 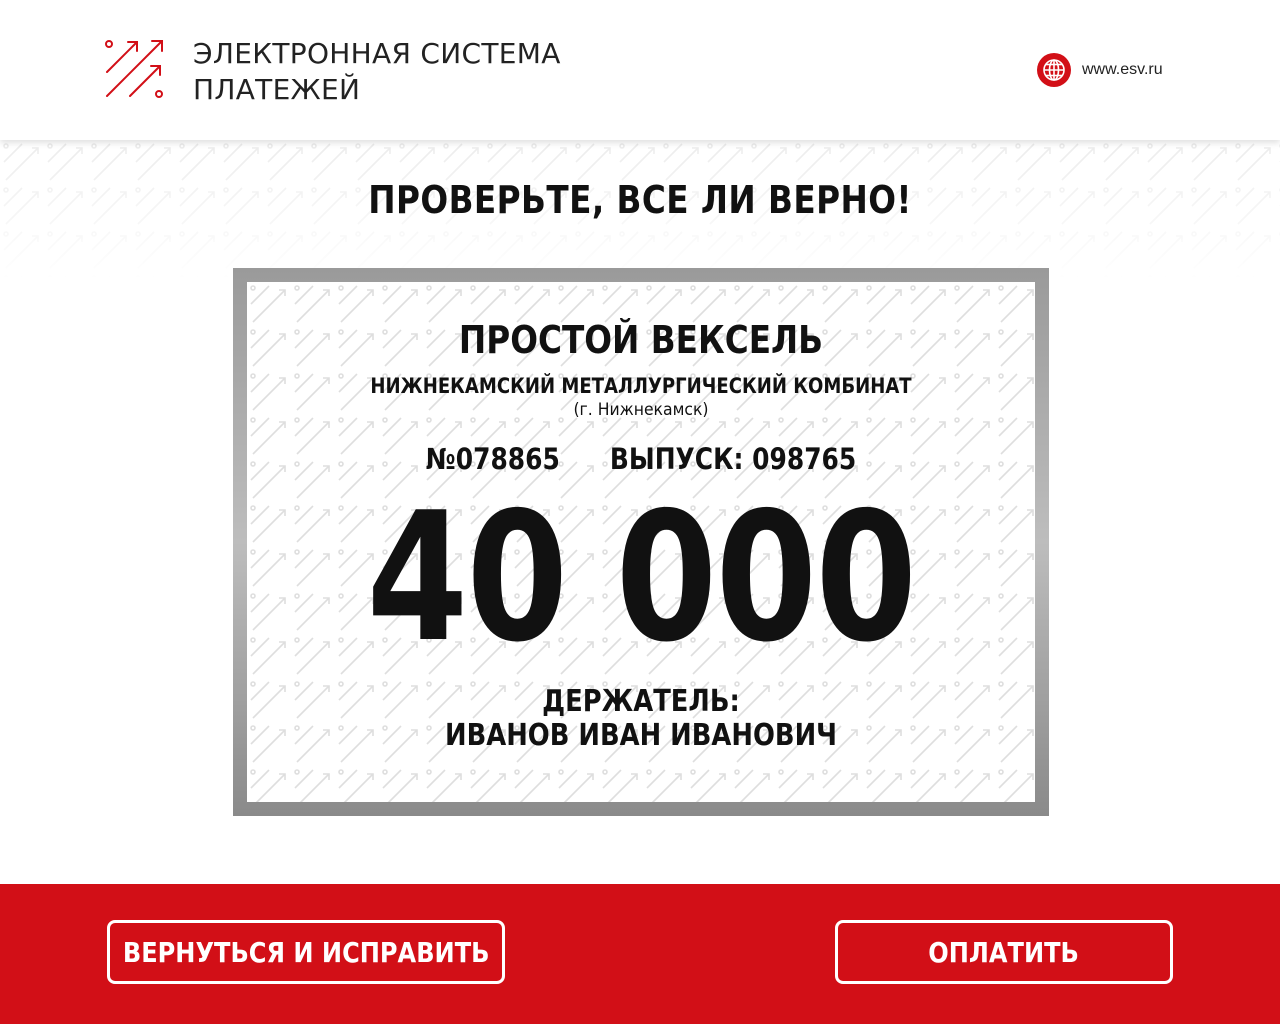 What do you see at coordinates (377, 72) in the screenshot?
I see `brand-name: ЭЛЕКТРОННАЯ СИСТЕМА ПЛАТЕЖЕЙ` at bounding box center [377, 72].